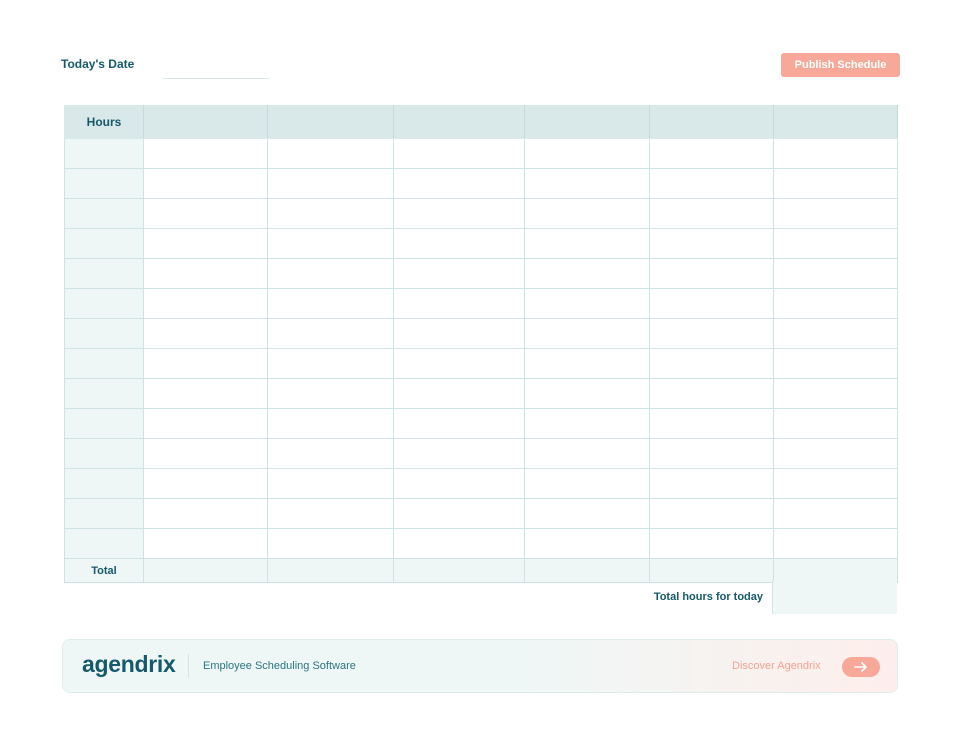 This screenshot has width=960, height=732. What do you see at coordinates (216, 70) in the screenshot?
I see `date-input` at bounding box center [216, 70].